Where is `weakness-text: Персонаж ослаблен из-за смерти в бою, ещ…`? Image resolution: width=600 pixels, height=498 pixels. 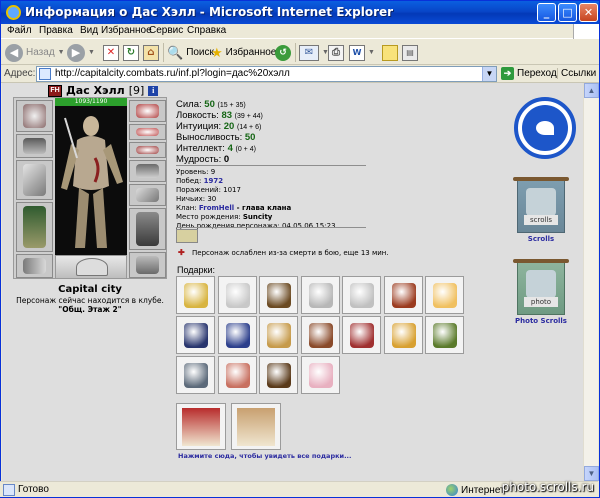
weakness-text: Персонаж ослаблен из-за смерти в бою, ещ… is located at coordinates (290, 253).